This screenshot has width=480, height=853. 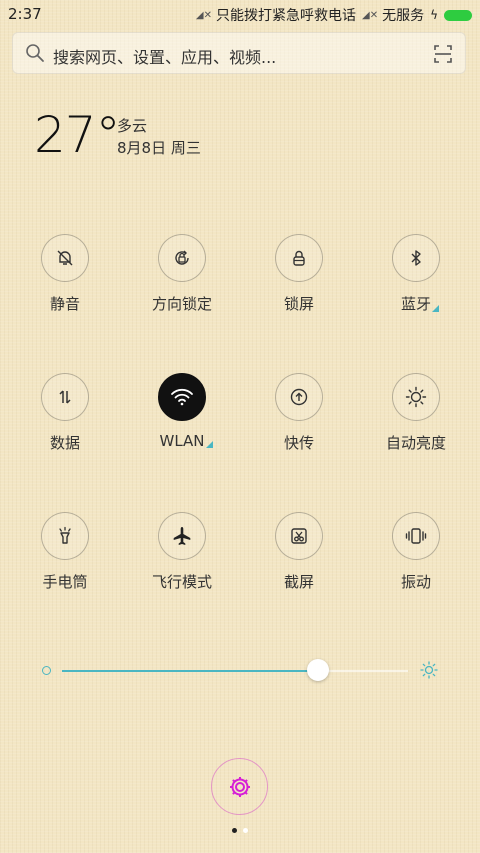 I want to click on bluetooth-icon, so click(x=416, y=258).